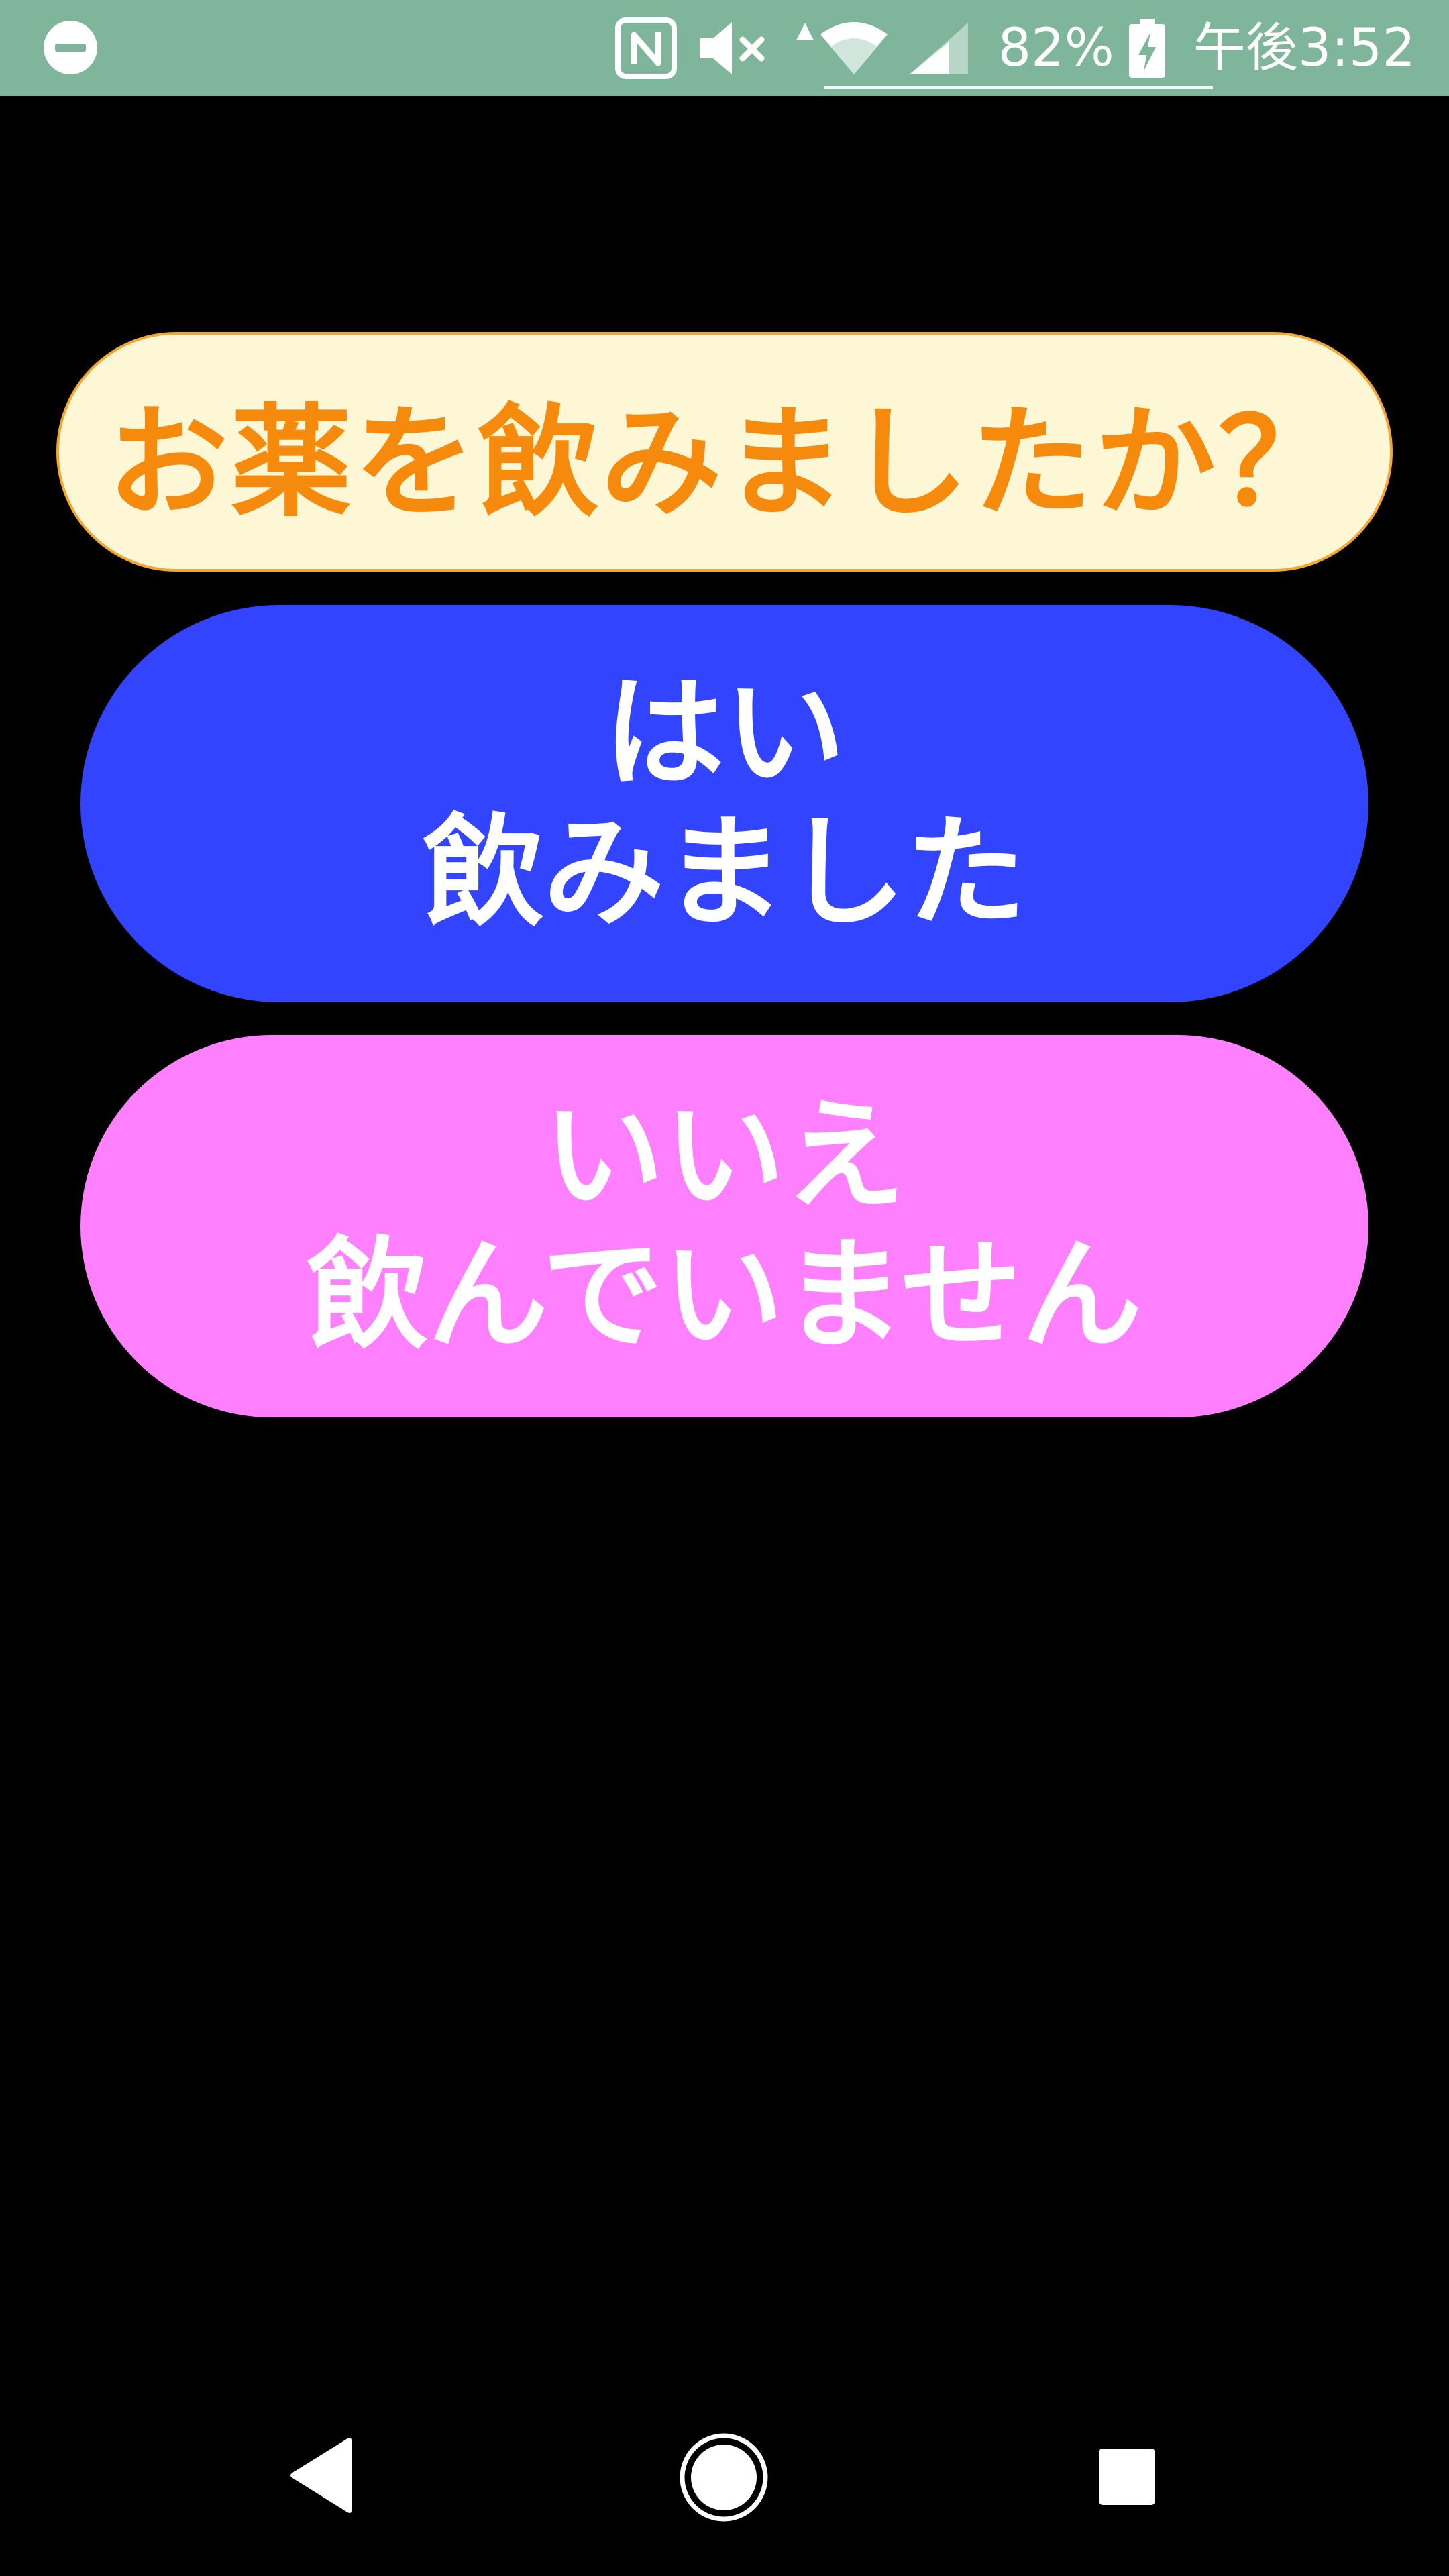 This screenshot has width=1449, height=2576. I want to click on no-label-line1: いいえ, so click(724, 1156).